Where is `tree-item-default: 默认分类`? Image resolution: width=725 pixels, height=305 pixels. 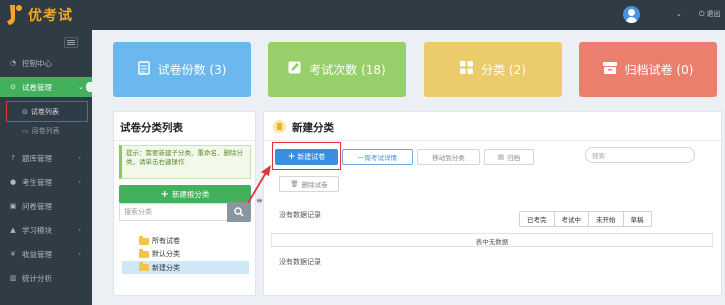
tree-item-default: 默认分类 is located at coordinates (159, 254).